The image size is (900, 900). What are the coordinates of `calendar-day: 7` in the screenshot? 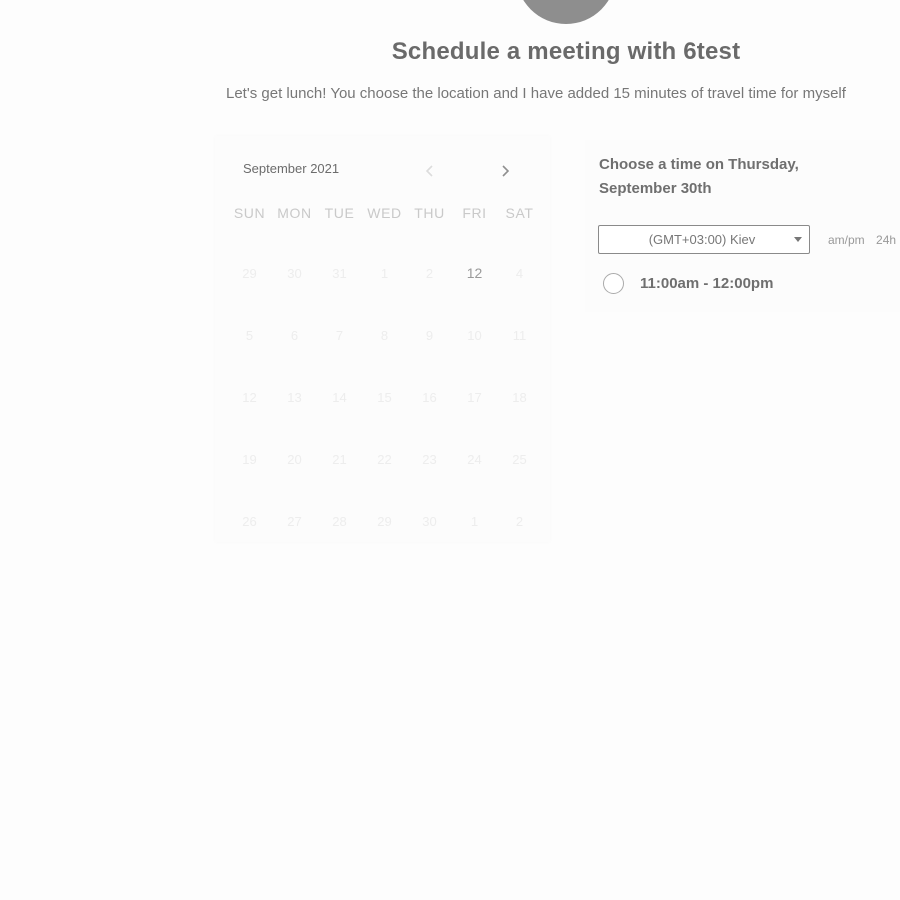 It's located at (339, 335).